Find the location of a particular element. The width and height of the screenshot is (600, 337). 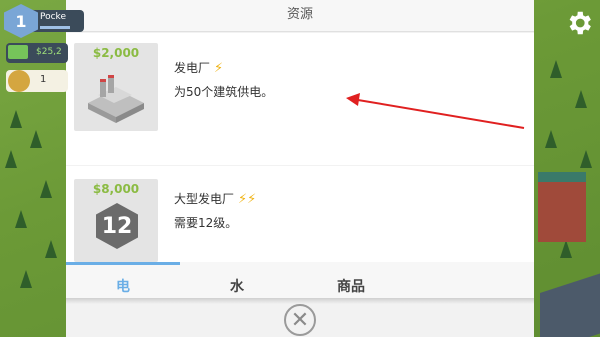

close-button: ✕ is located at coordinates (300, 320).